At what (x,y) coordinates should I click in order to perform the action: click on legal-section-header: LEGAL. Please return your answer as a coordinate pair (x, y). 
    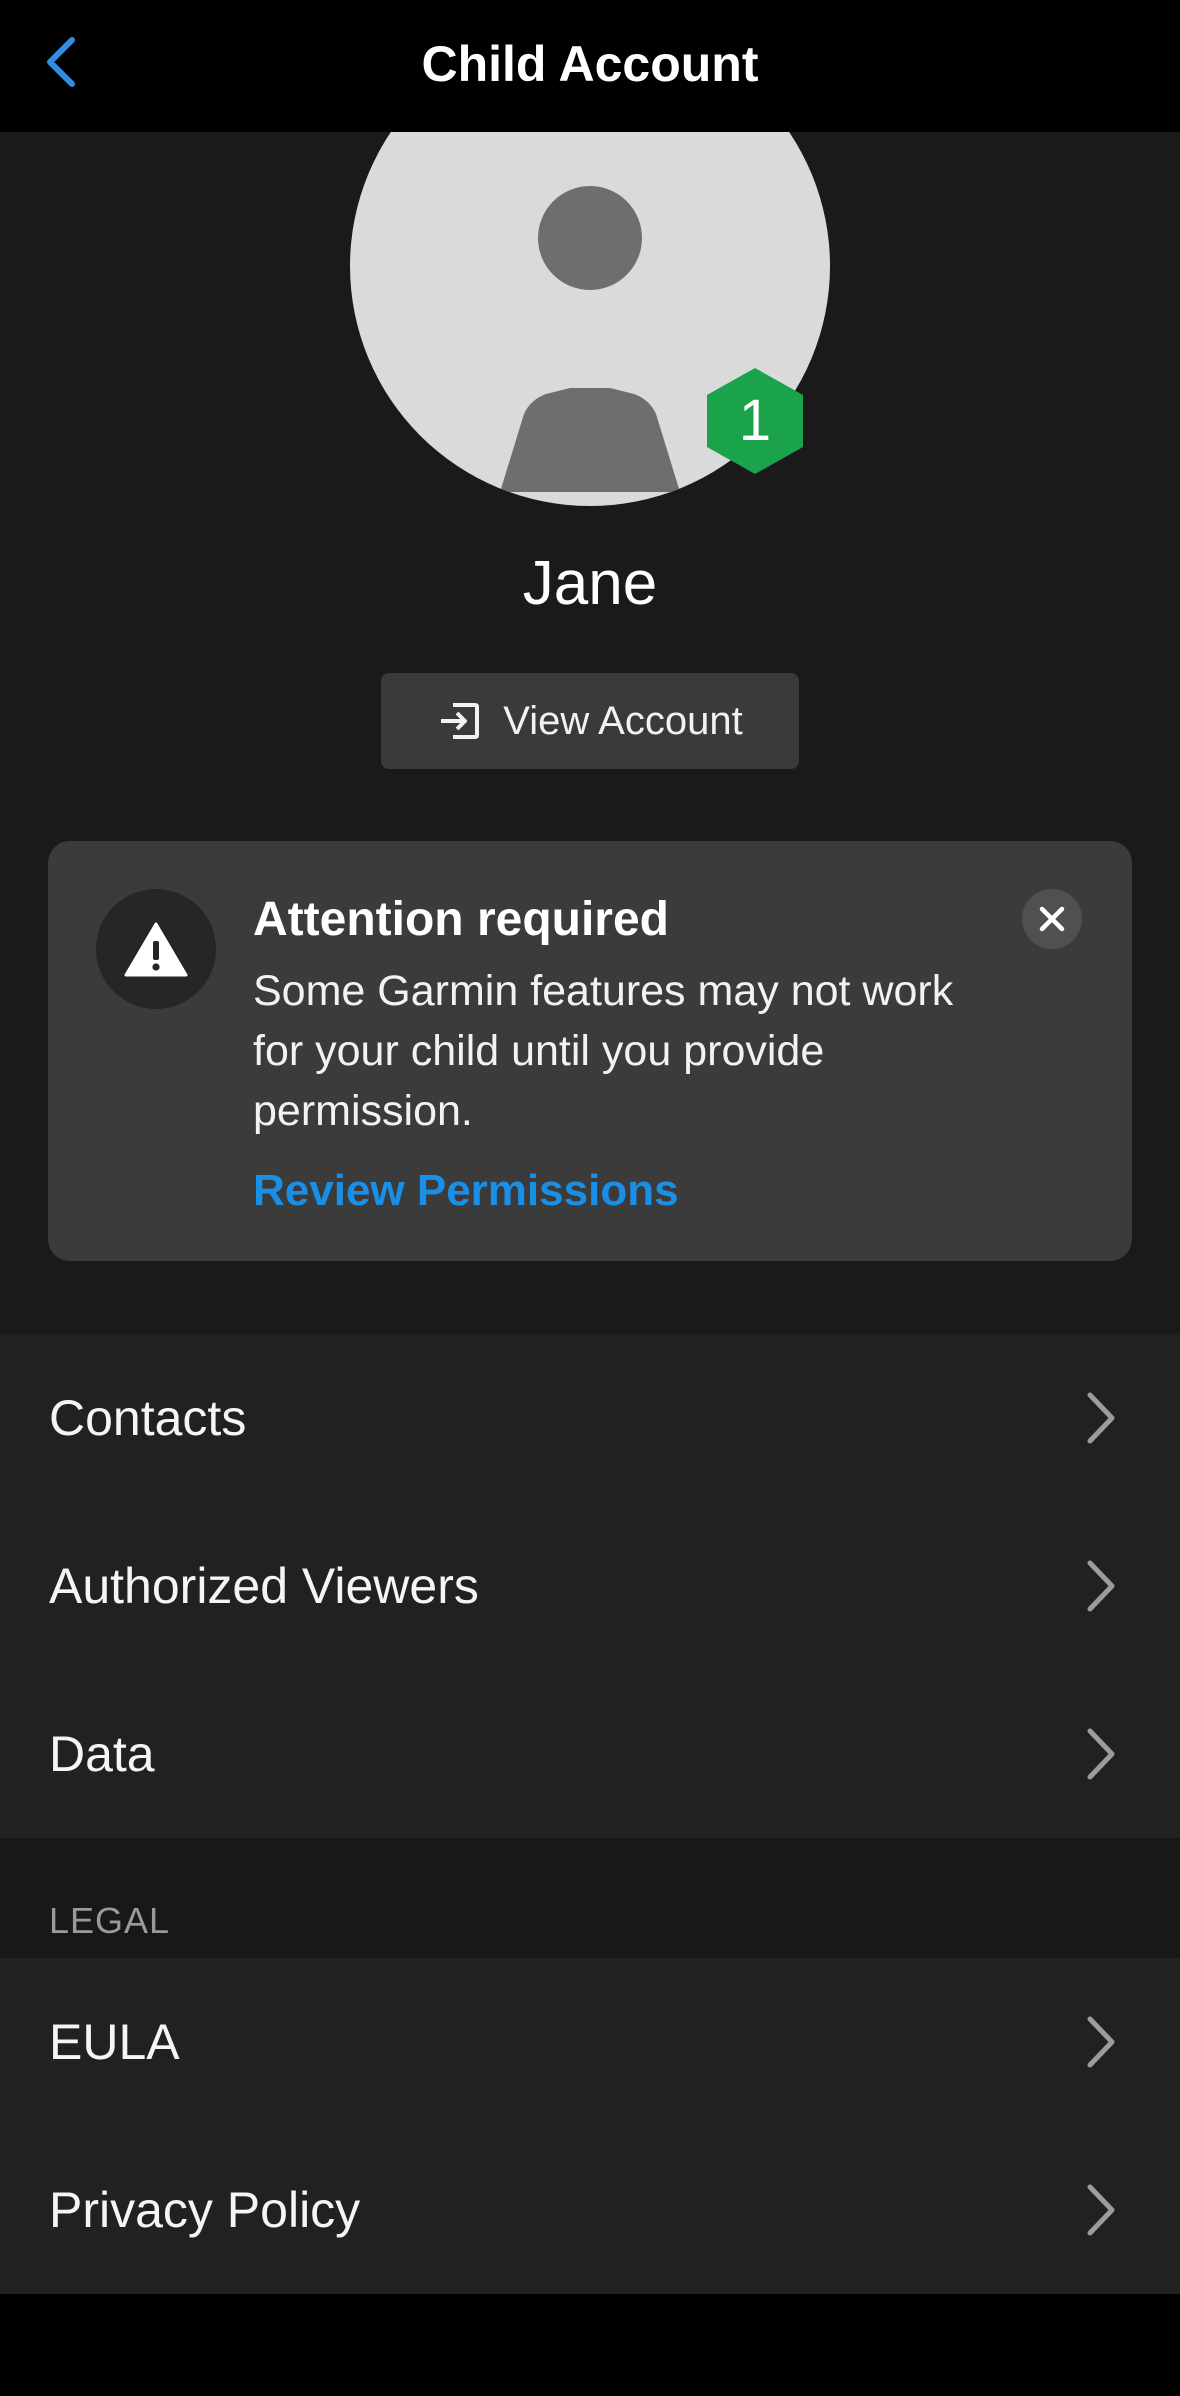
    Looking at the image, I should click on (590, 1898).